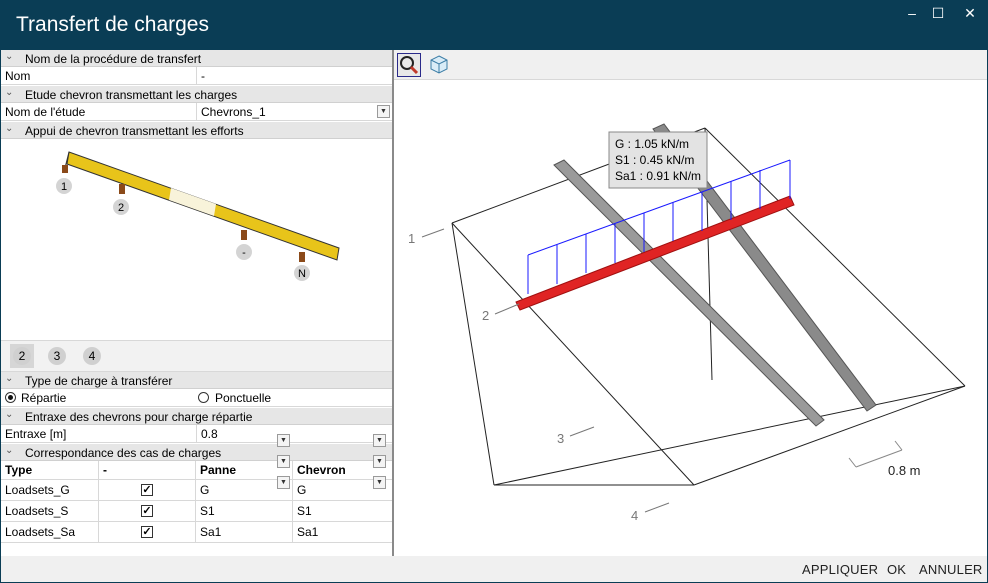 The width and height of the screenshot is (988, 583). I want to click on load-type-row: Répartie Ponctuelle, so click(197, 398).